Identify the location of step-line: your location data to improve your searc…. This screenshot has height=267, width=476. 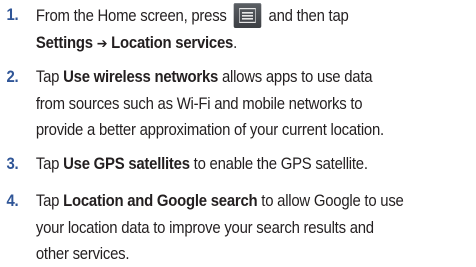
(204, 227).